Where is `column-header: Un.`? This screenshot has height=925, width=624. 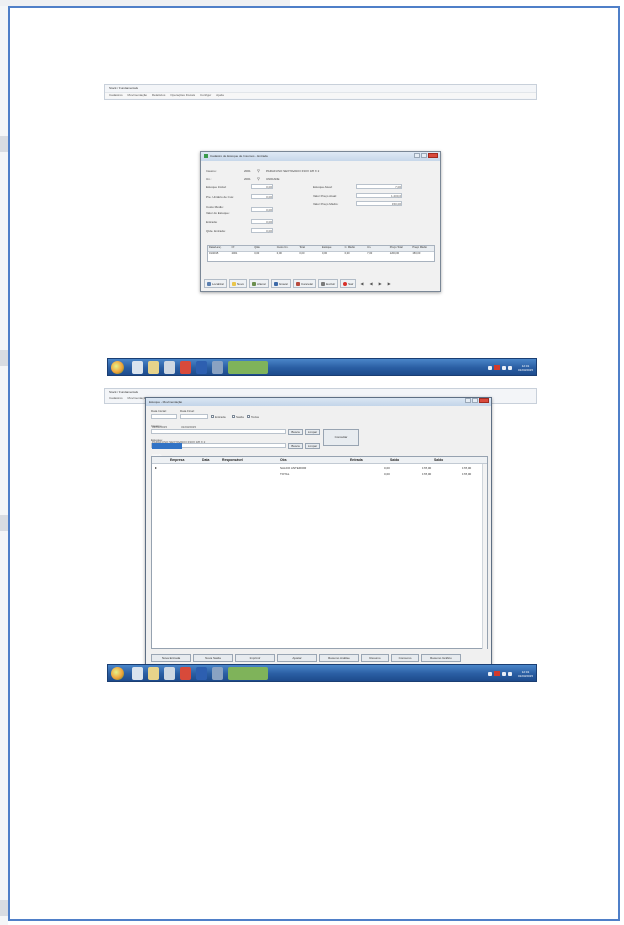 column-header: Un. is located at coordinates (377, 248).